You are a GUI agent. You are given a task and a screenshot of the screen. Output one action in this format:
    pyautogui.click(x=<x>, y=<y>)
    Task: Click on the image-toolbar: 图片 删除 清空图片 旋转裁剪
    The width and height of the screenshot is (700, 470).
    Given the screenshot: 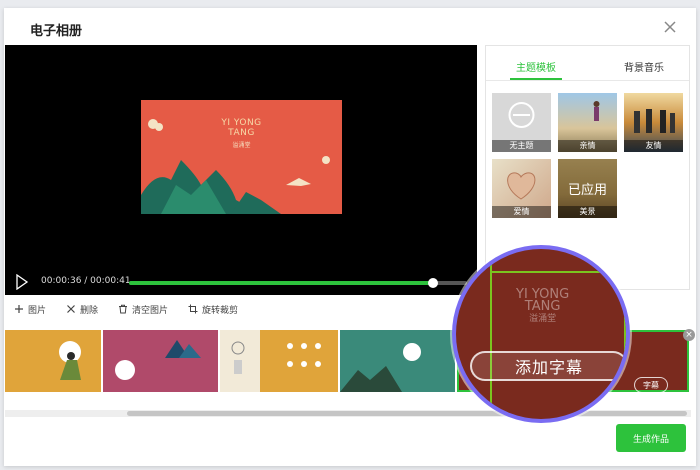 What is the action you would take?
    pyautogui.click(x=126, y=309)
    